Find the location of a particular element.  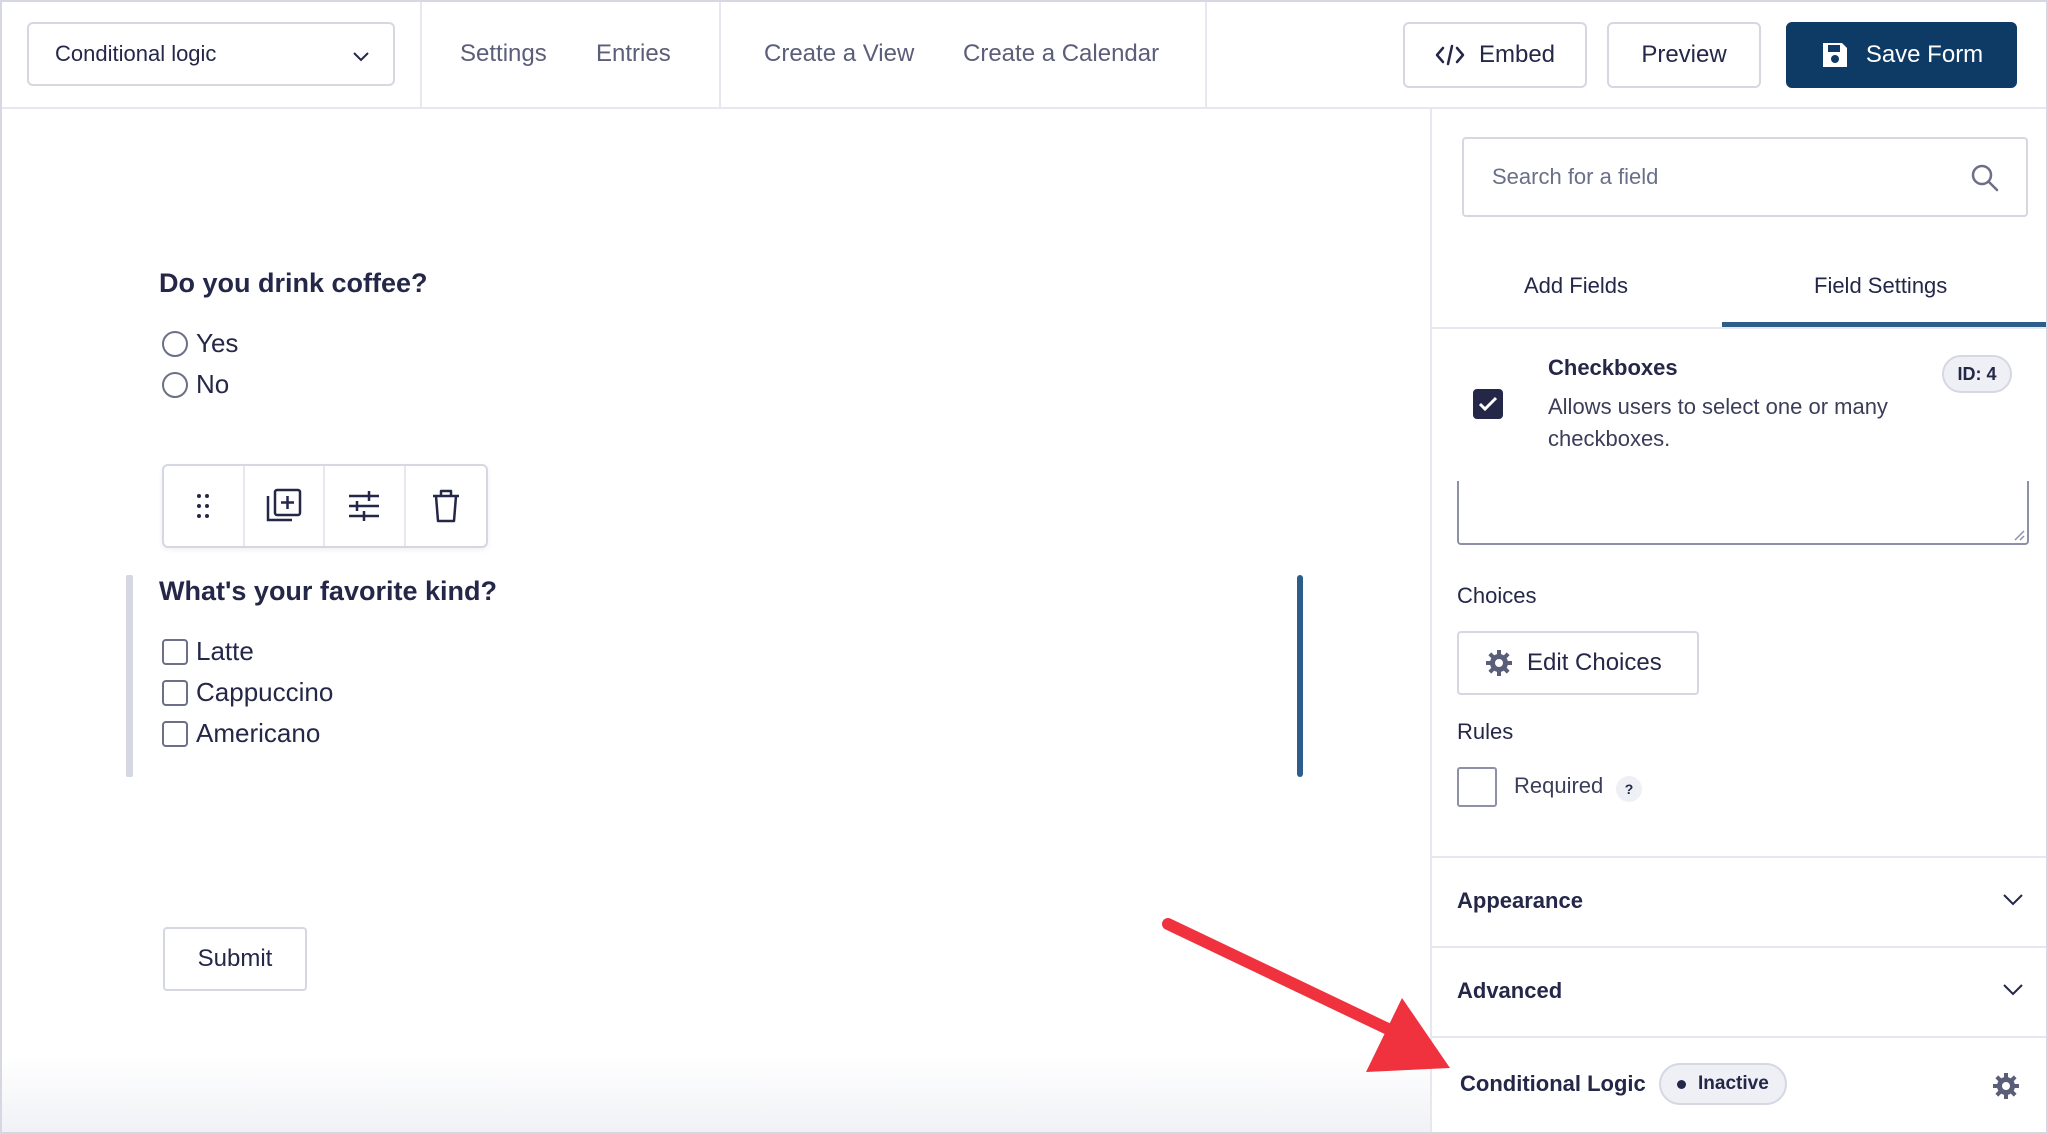

sidebar-tabs: Add Fields Field Settings is located at coordinates (1739, 289).